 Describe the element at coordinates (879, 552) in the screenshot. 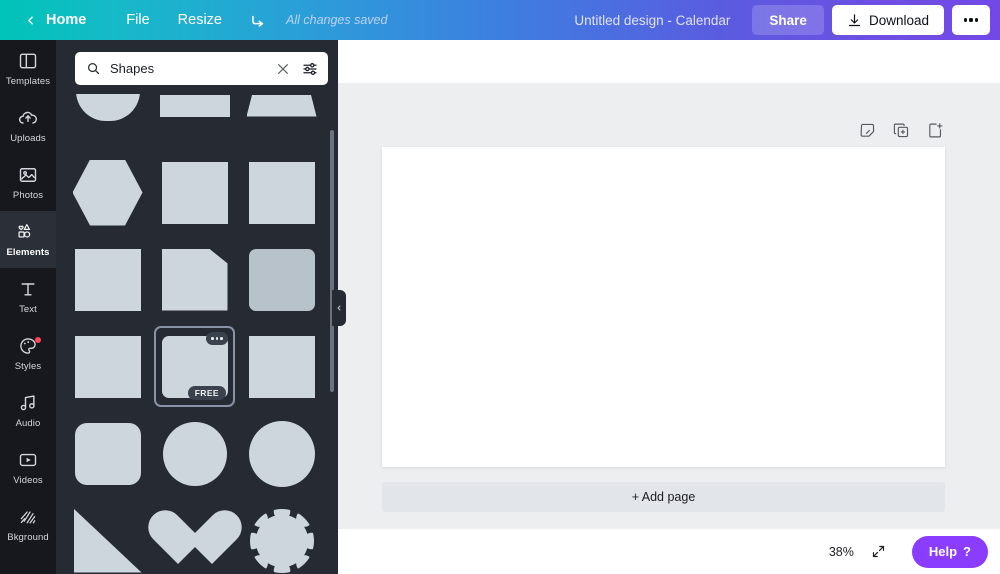

I see `expand-arrows-icon` at that location.